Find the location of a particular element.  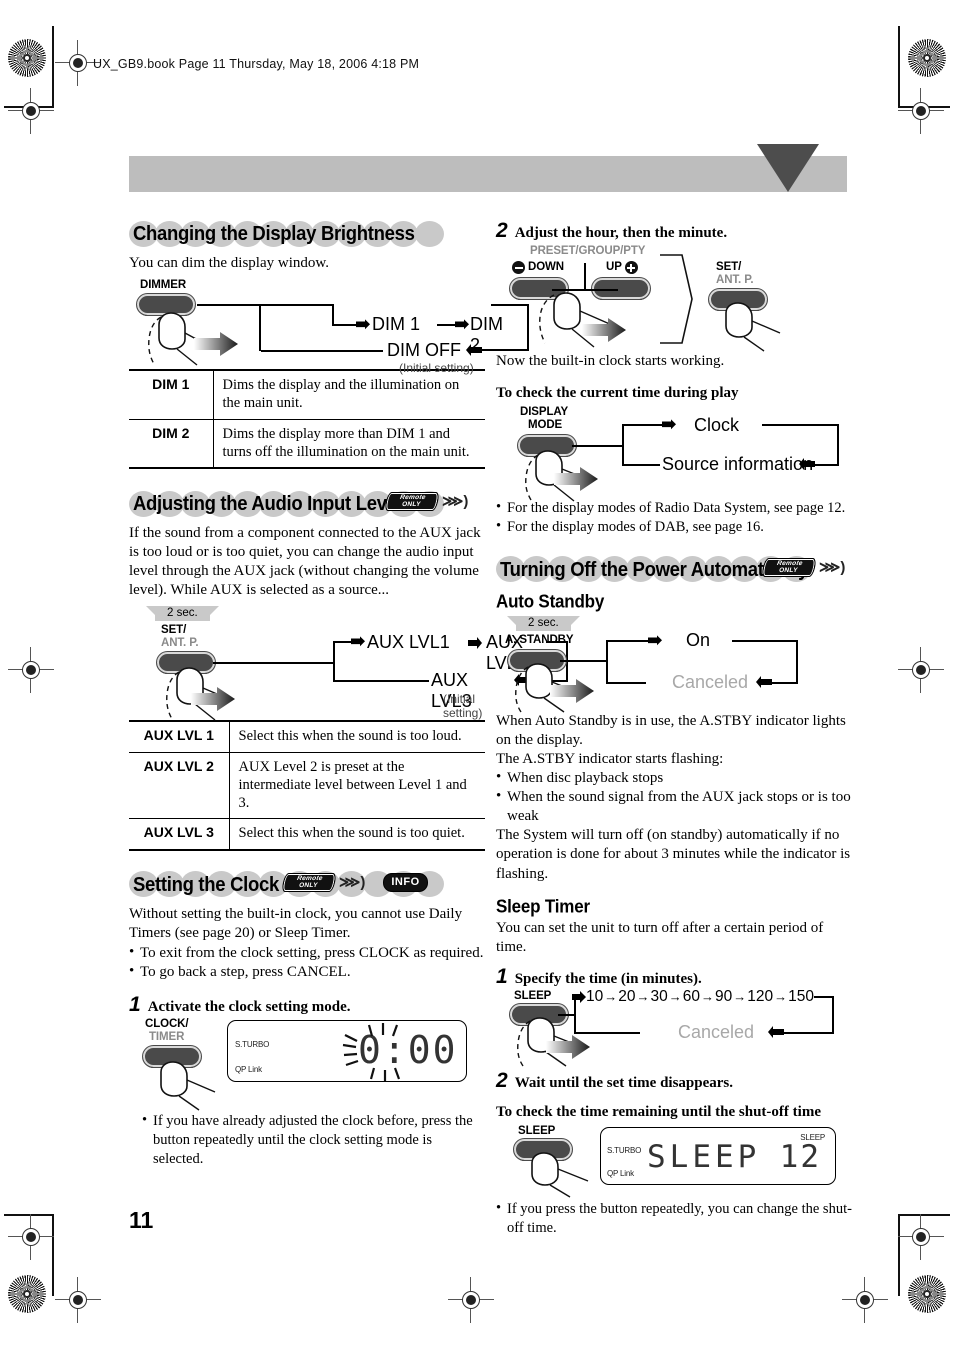

crop-mark-top-right is located at coordinates (899, 67).